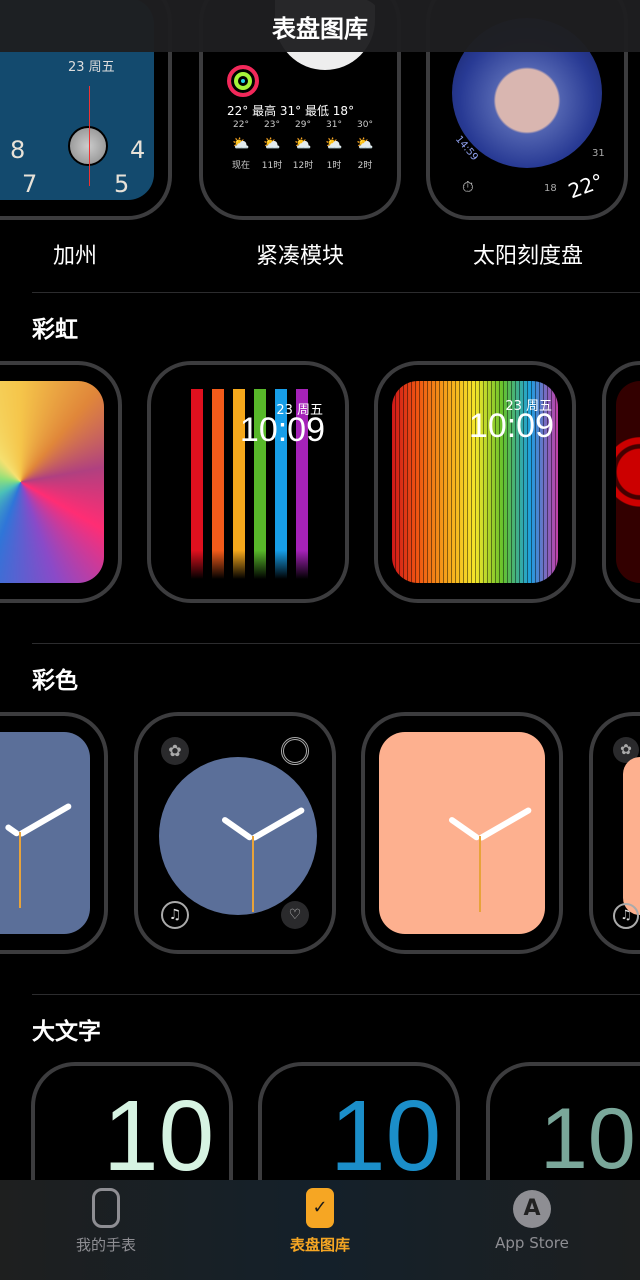  Describe the element at coordinates (91, 67) in the screenshot. I see `date: 23 周五` at that location.